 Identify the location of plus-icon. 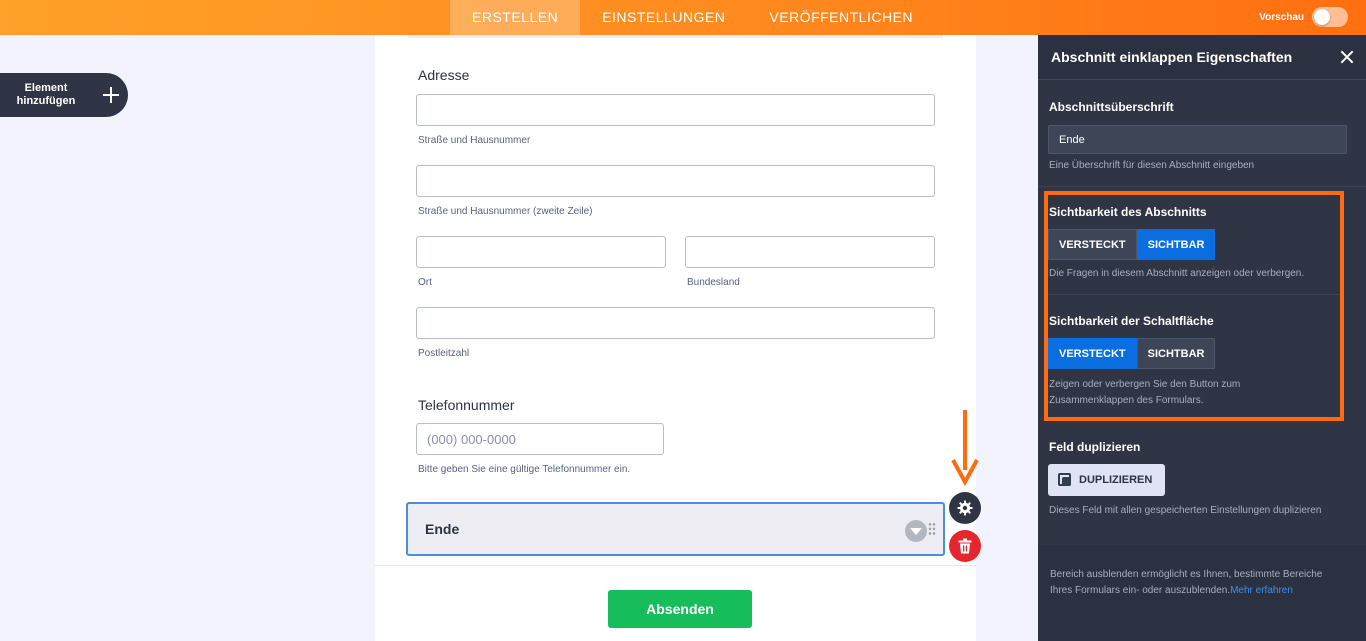
(111, 95).